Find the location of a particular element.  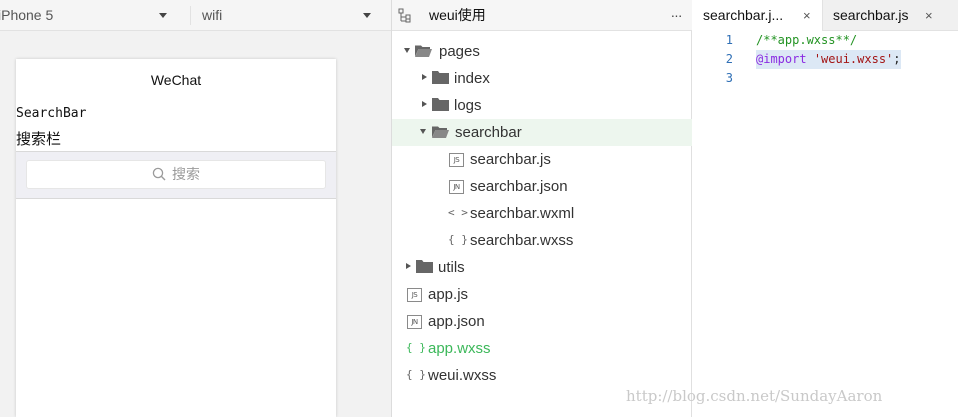

code-punctuation: ; is located at coordinates (897, 59).